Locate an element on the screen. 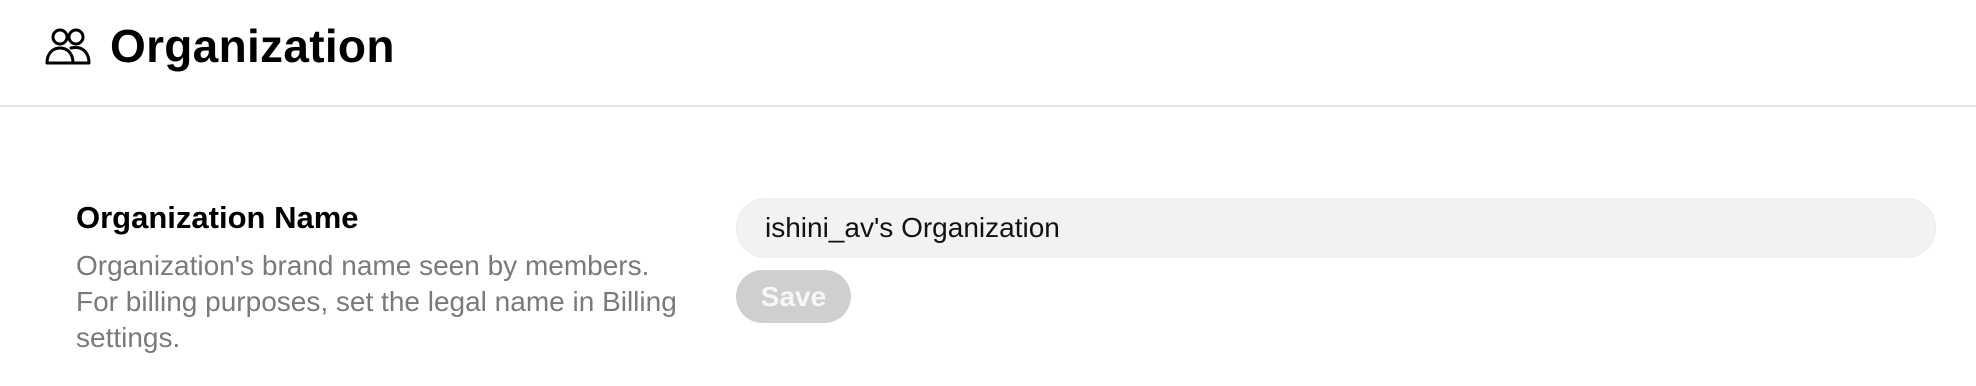 This screenshot has width=1976, height=386. organization-name-label: Organization Name is located at coordinates (217, 217).